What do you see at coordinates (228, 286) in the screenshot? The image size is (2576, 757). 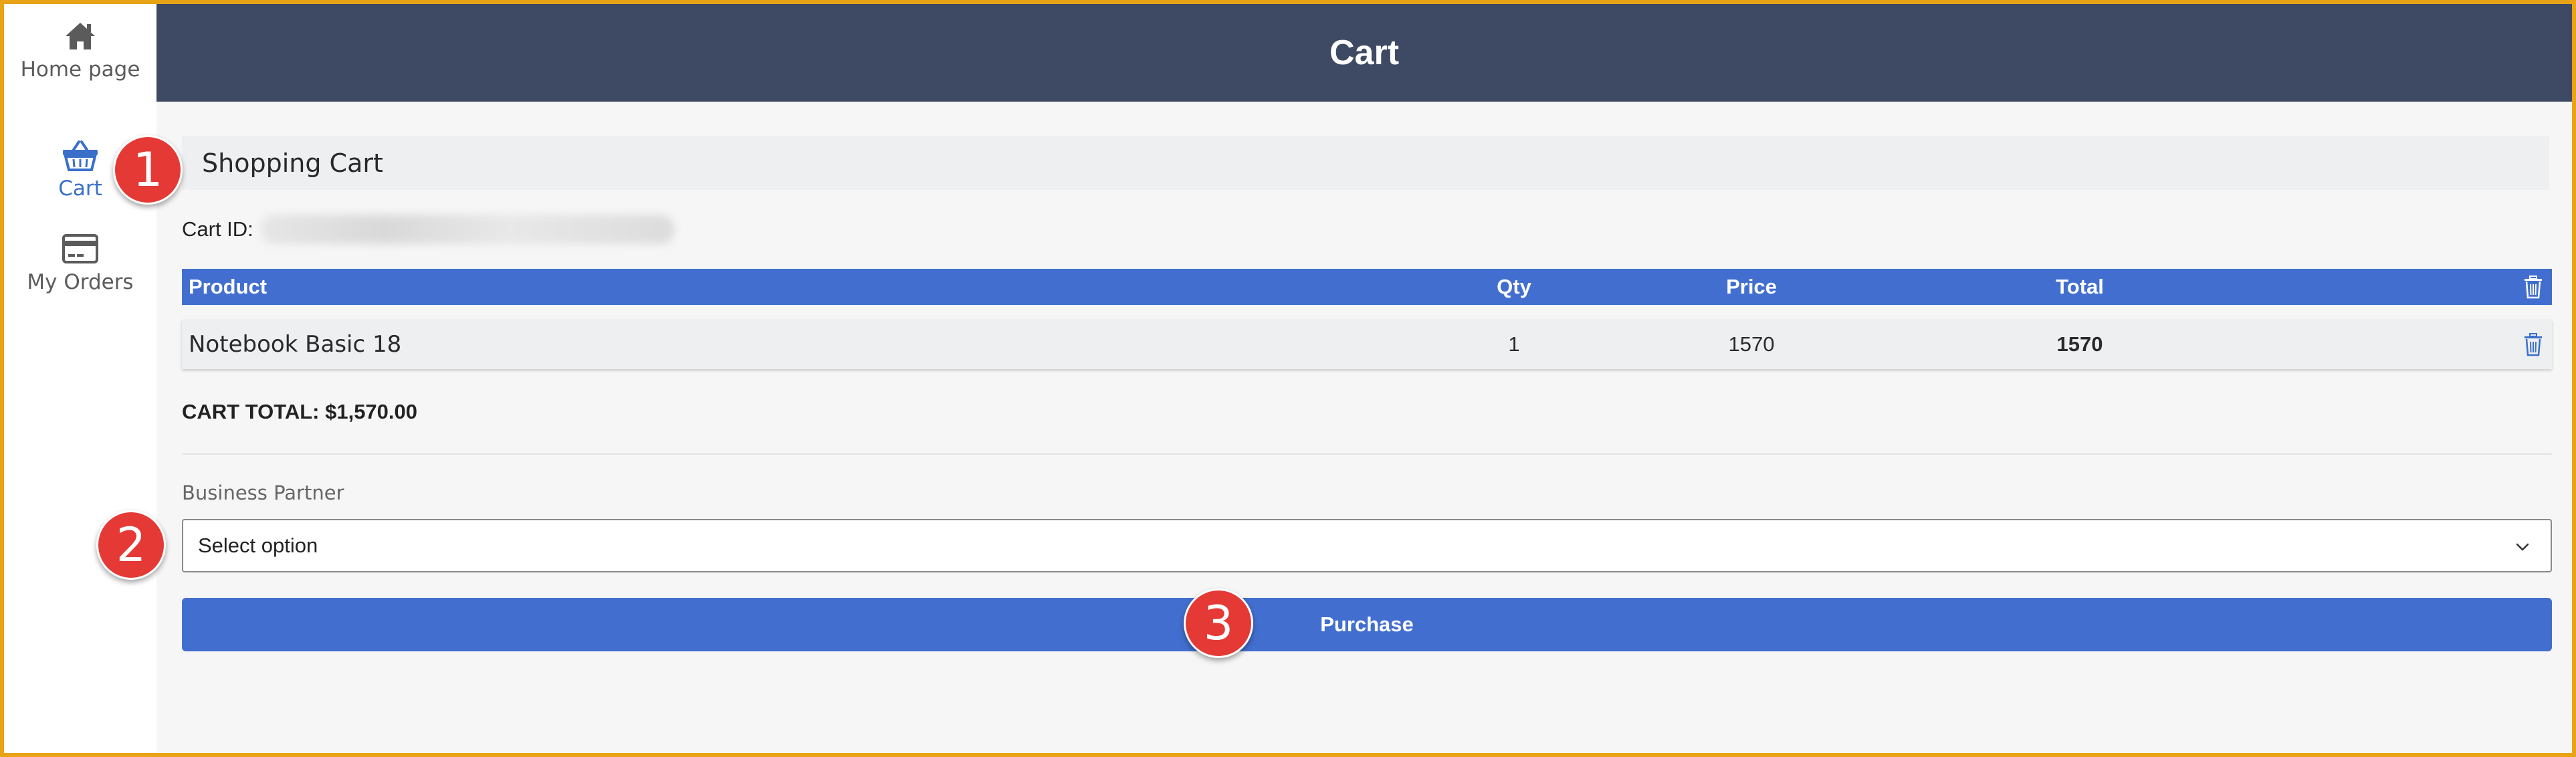 I see `column-header-product: Product` at bounding box center [228, 286].